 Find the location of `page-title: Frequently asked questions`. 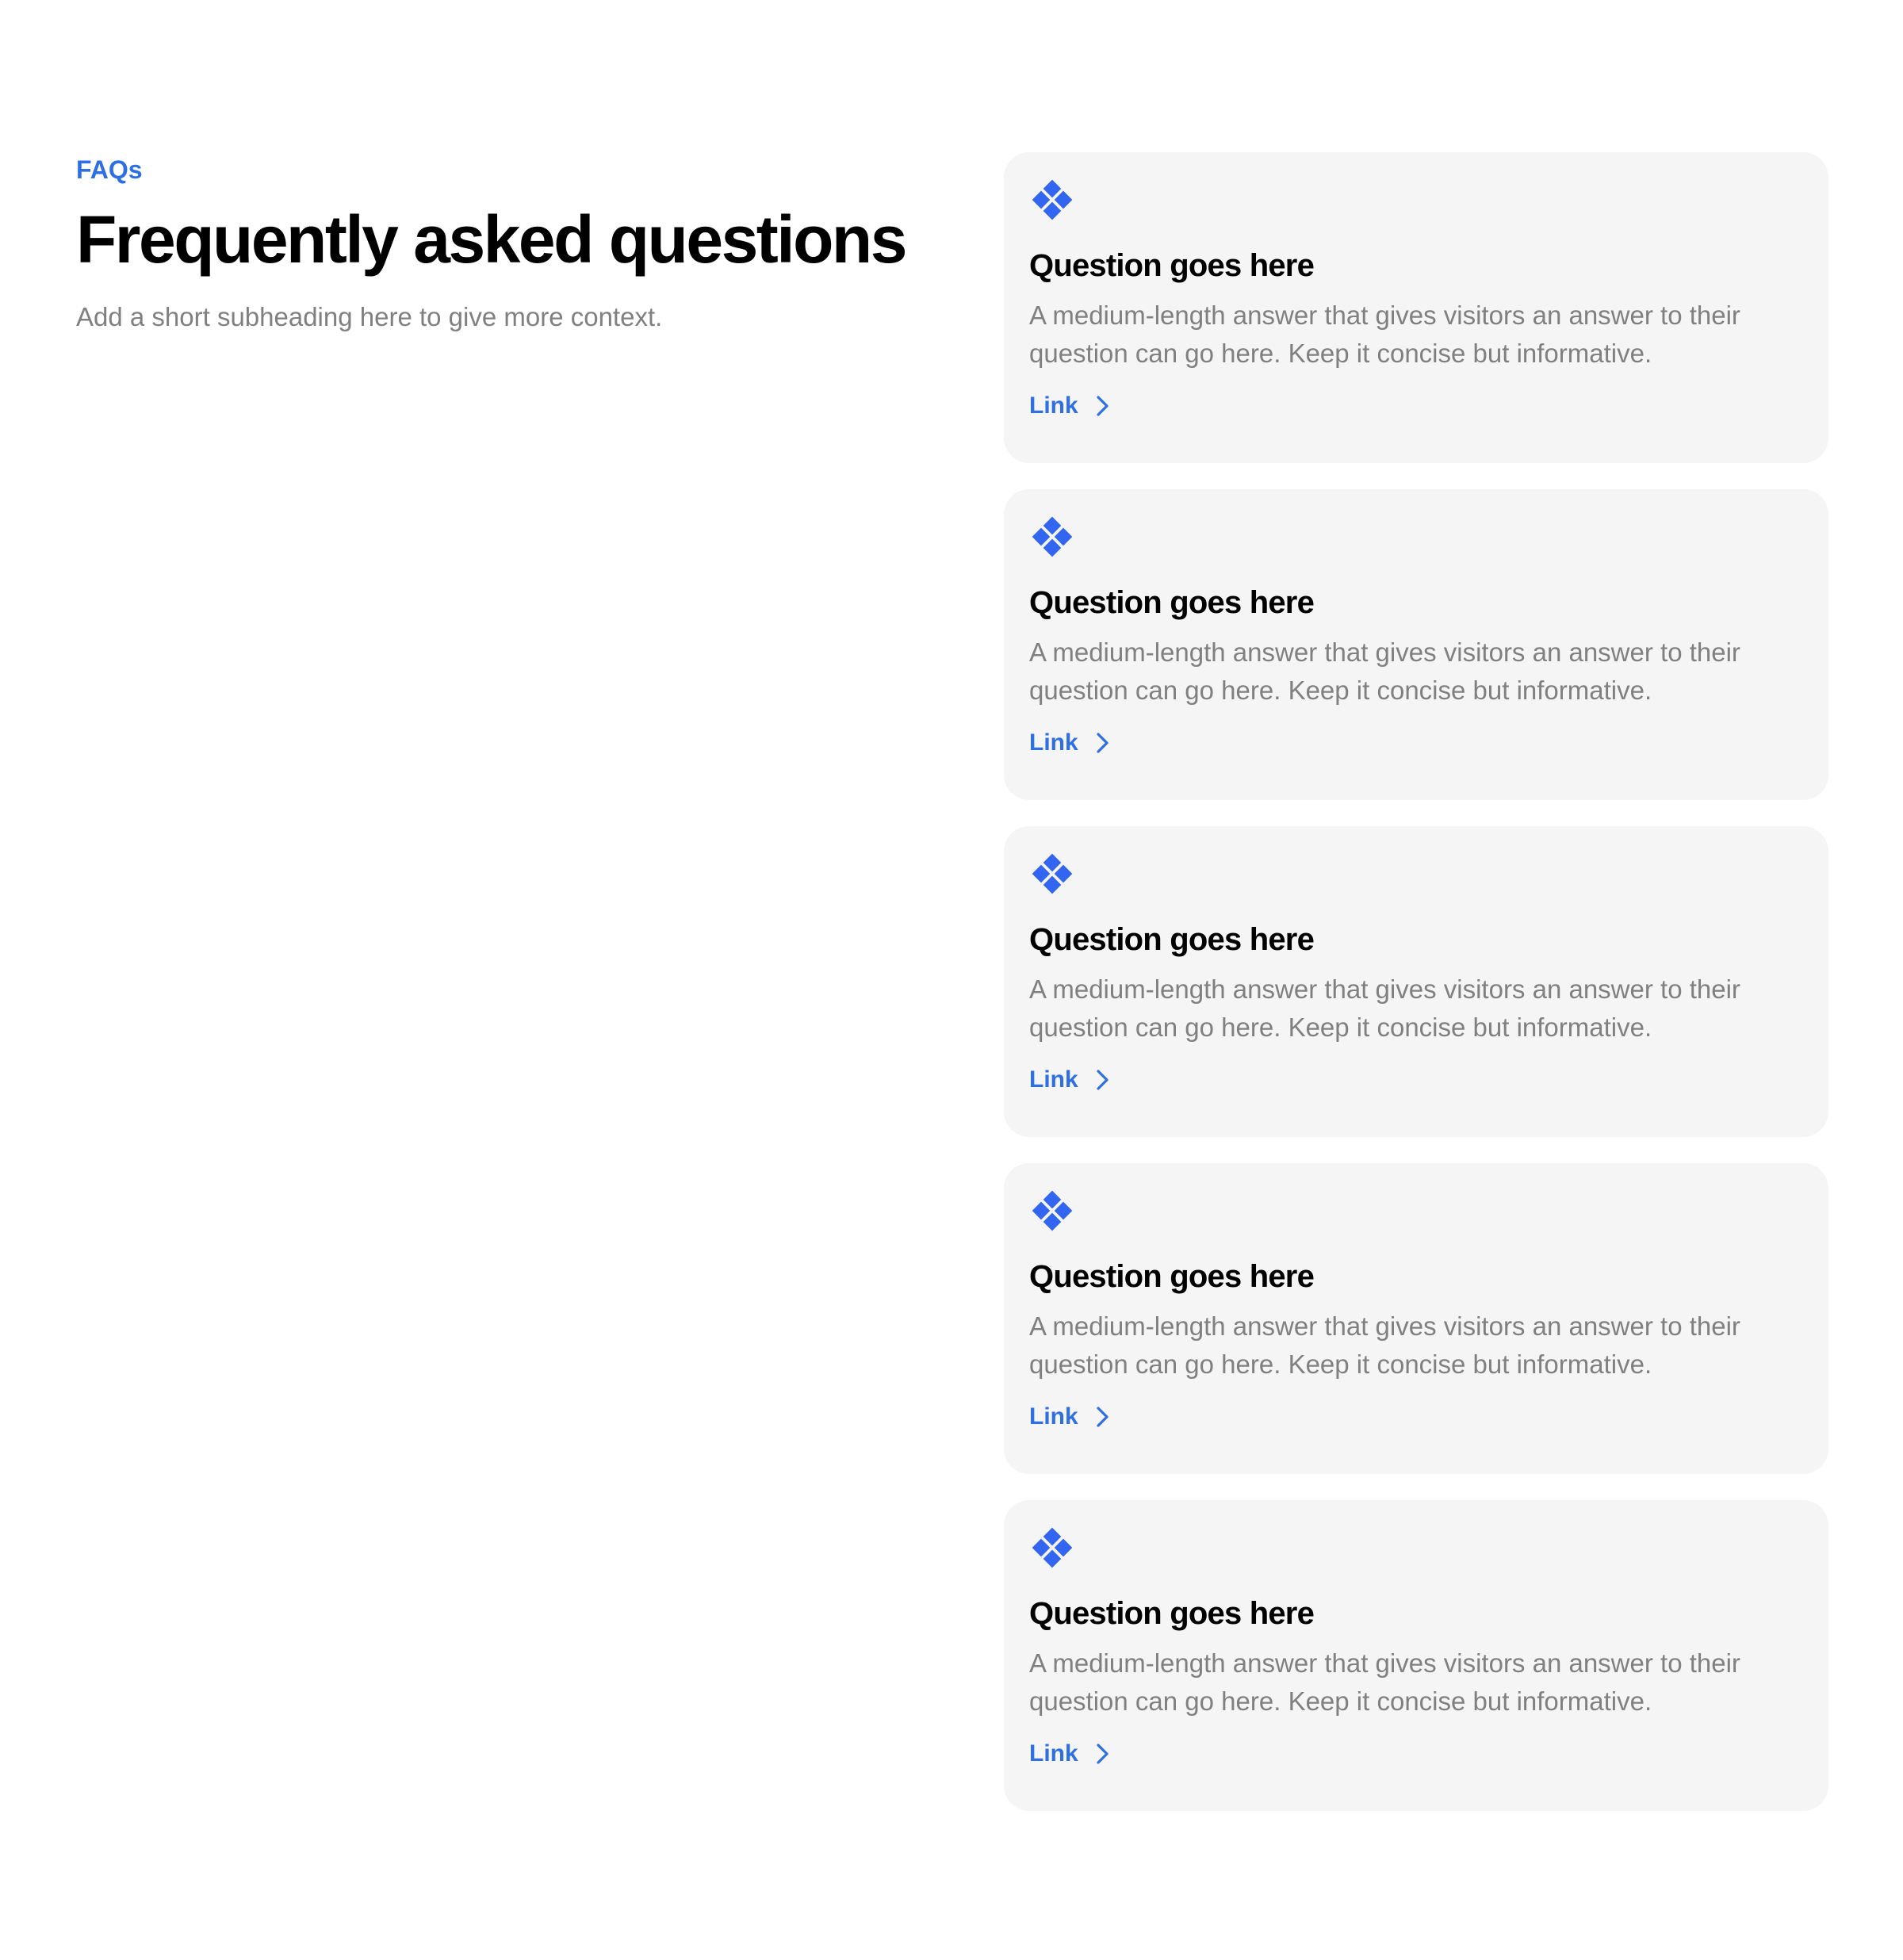

page-title: Frequently asked questions is located at coordinates (492, 239).